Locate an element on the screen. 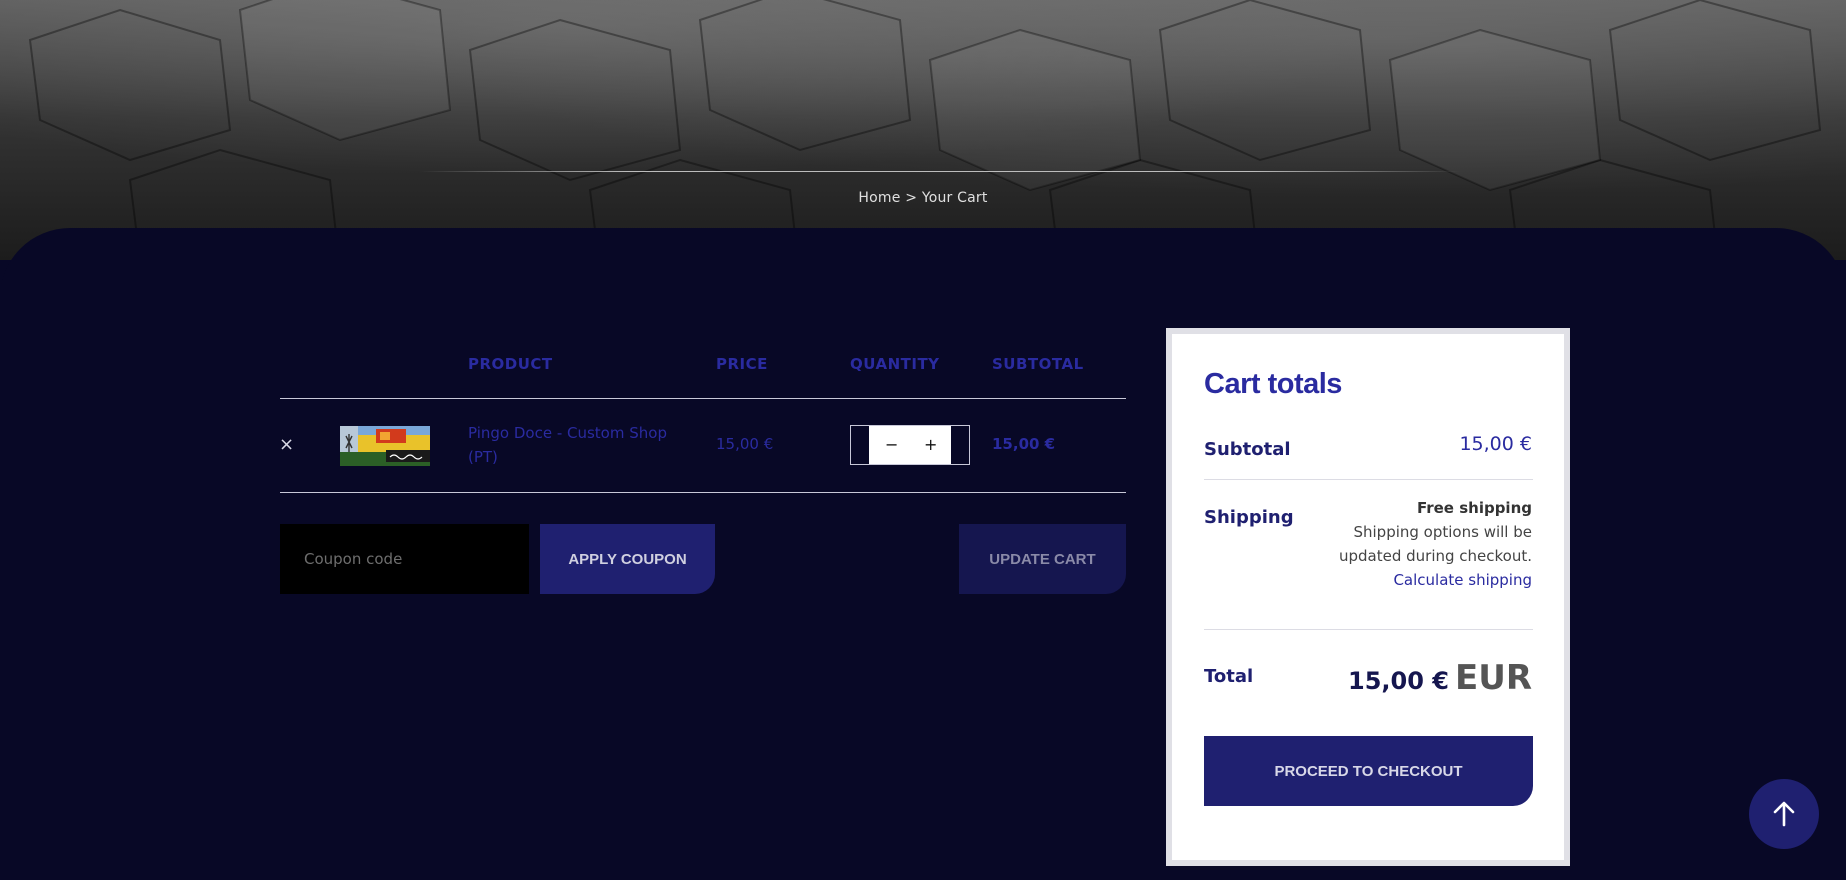 This screenshot has height=880, width=1846. column-header-price: PRICE is located at coordinates (742, 364).